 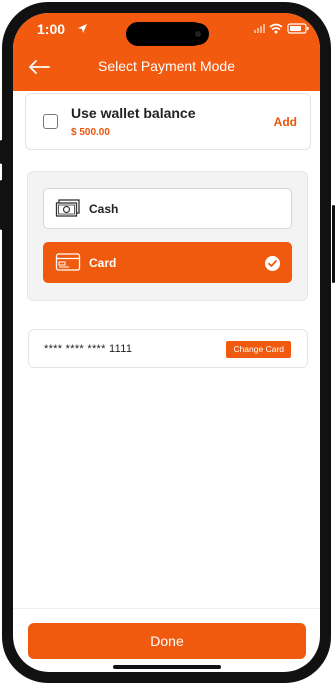 What do you see at coordinates (166, 66) in the screenshot?
I see `page-title: Select Payment Mode` at bounding box center [166, 66].